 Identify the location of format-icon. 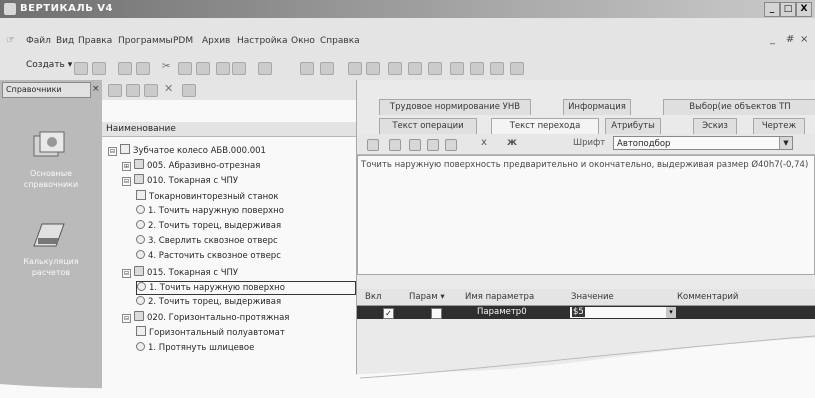
(265, 68).